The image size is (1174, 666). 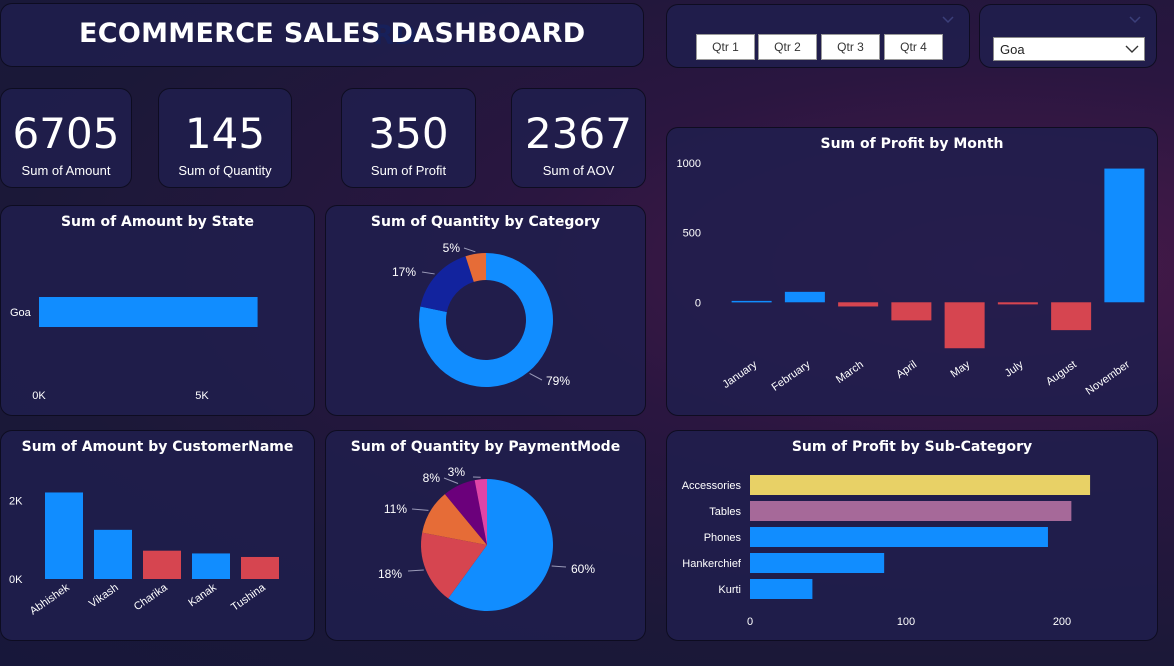 What do you see at coordinates (21, 313) in the screenshot?
I see `y-tick-label: Goa` at bounding box center [21, 313].